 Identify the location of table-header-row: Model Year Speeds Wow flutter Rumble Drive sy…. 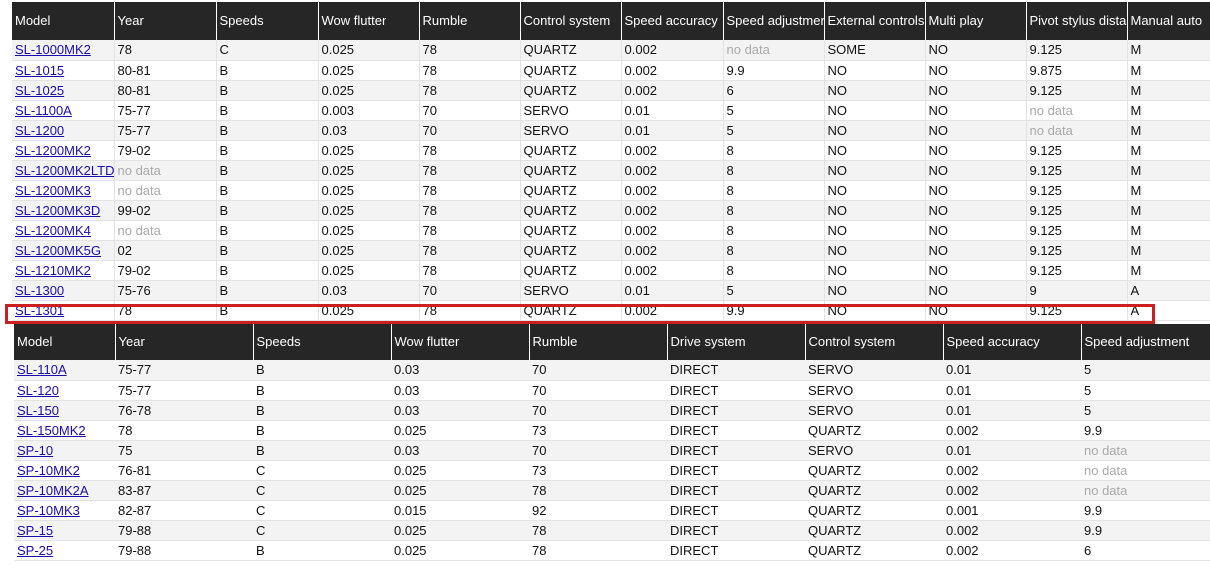
(612, 342).